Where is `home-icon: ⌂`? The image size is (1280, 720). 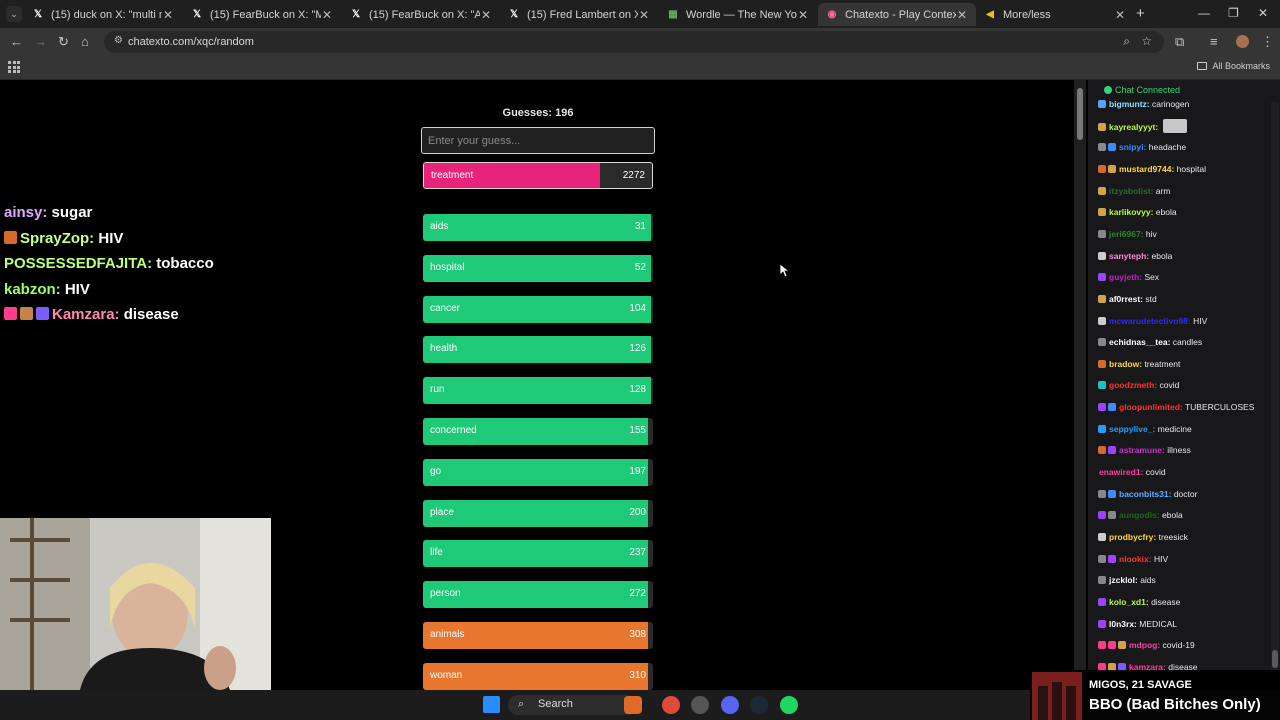
home-icon: ⌂ is located at coordinates (85, 42).